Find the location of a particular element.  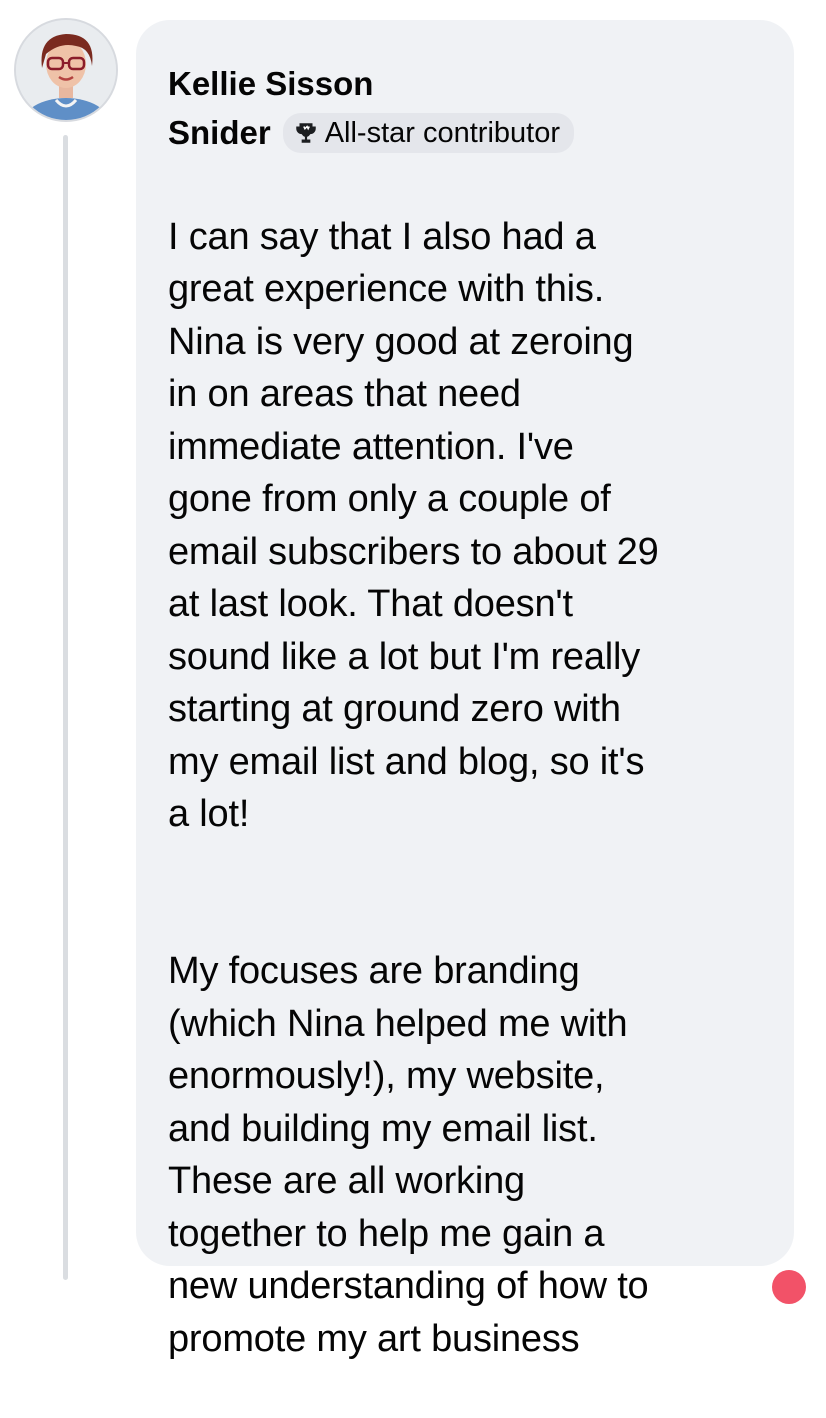

author-name-continued: Snider All-star contributor is located at coordinates (471, 133).